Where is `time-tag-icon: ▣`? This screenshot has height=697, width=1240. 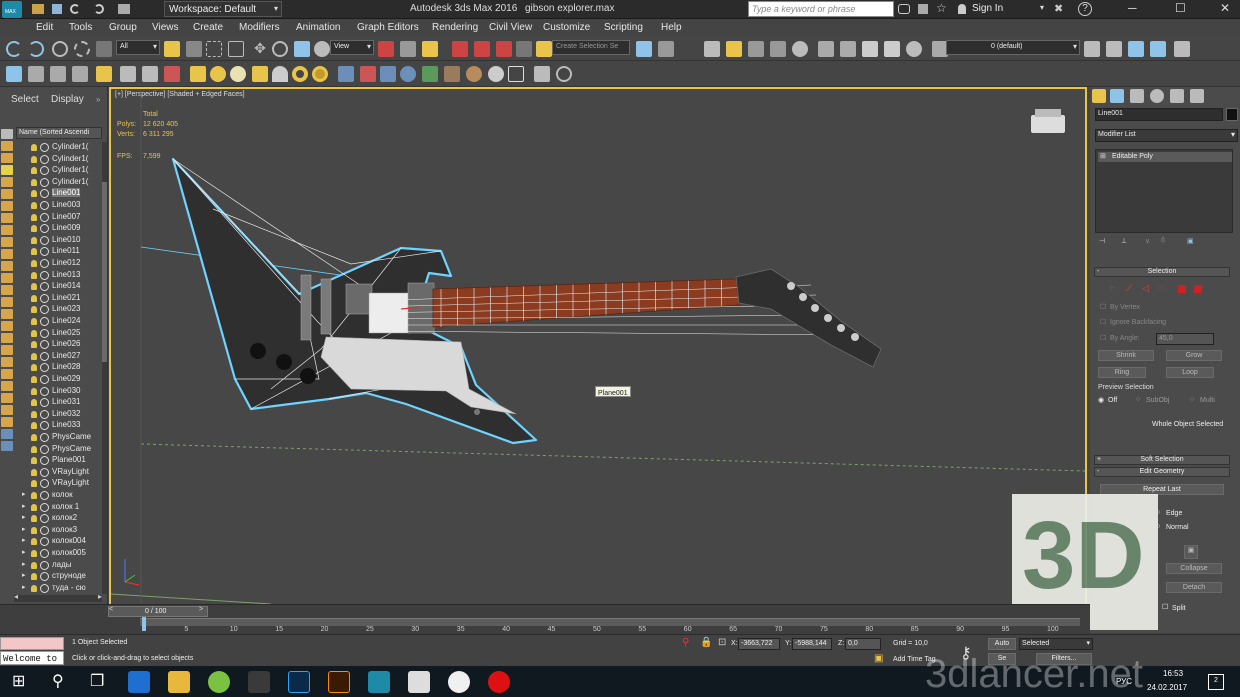
time-tag-icon: ▣ is located at coordinates (878, 658).